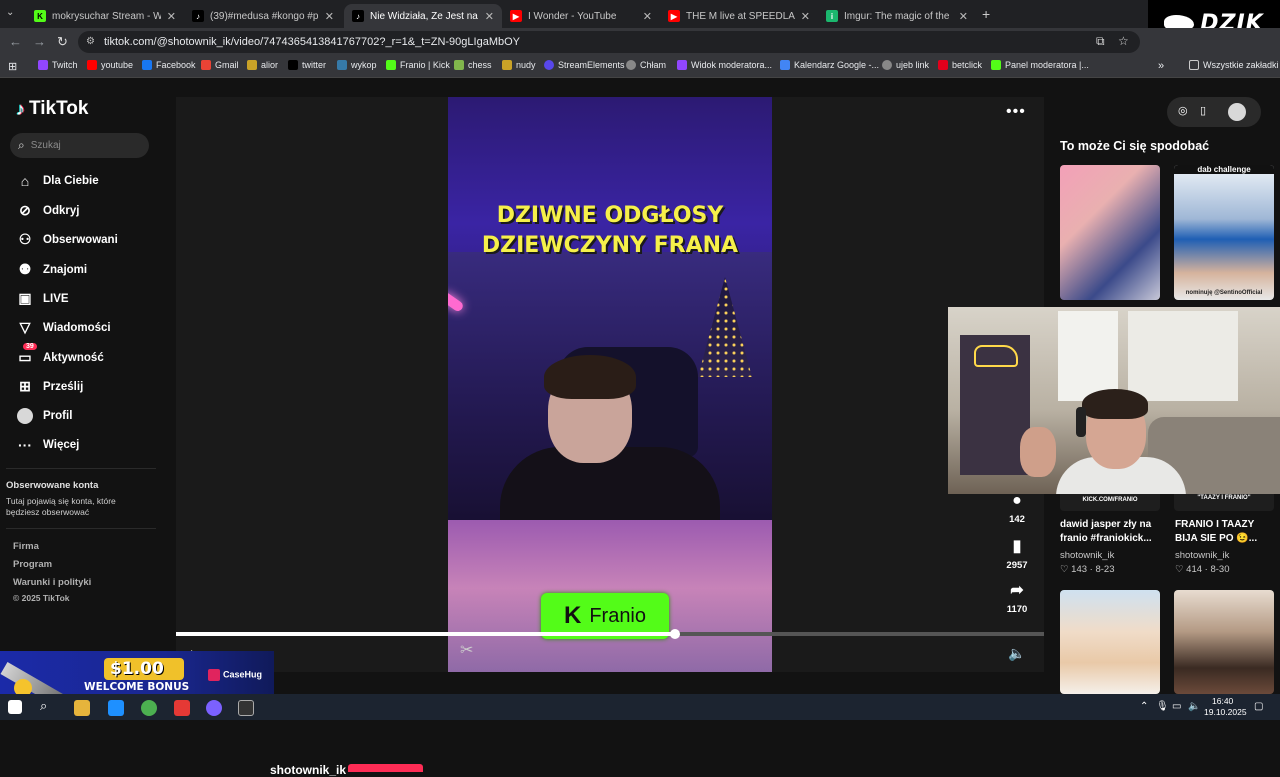 This screenshot has width=1280, height=777. Describe the element at coordinates (57, 181) in the screenshot. I see `nav-item-dla-ciebie: ⌂ Dla Ciebie` at that location.